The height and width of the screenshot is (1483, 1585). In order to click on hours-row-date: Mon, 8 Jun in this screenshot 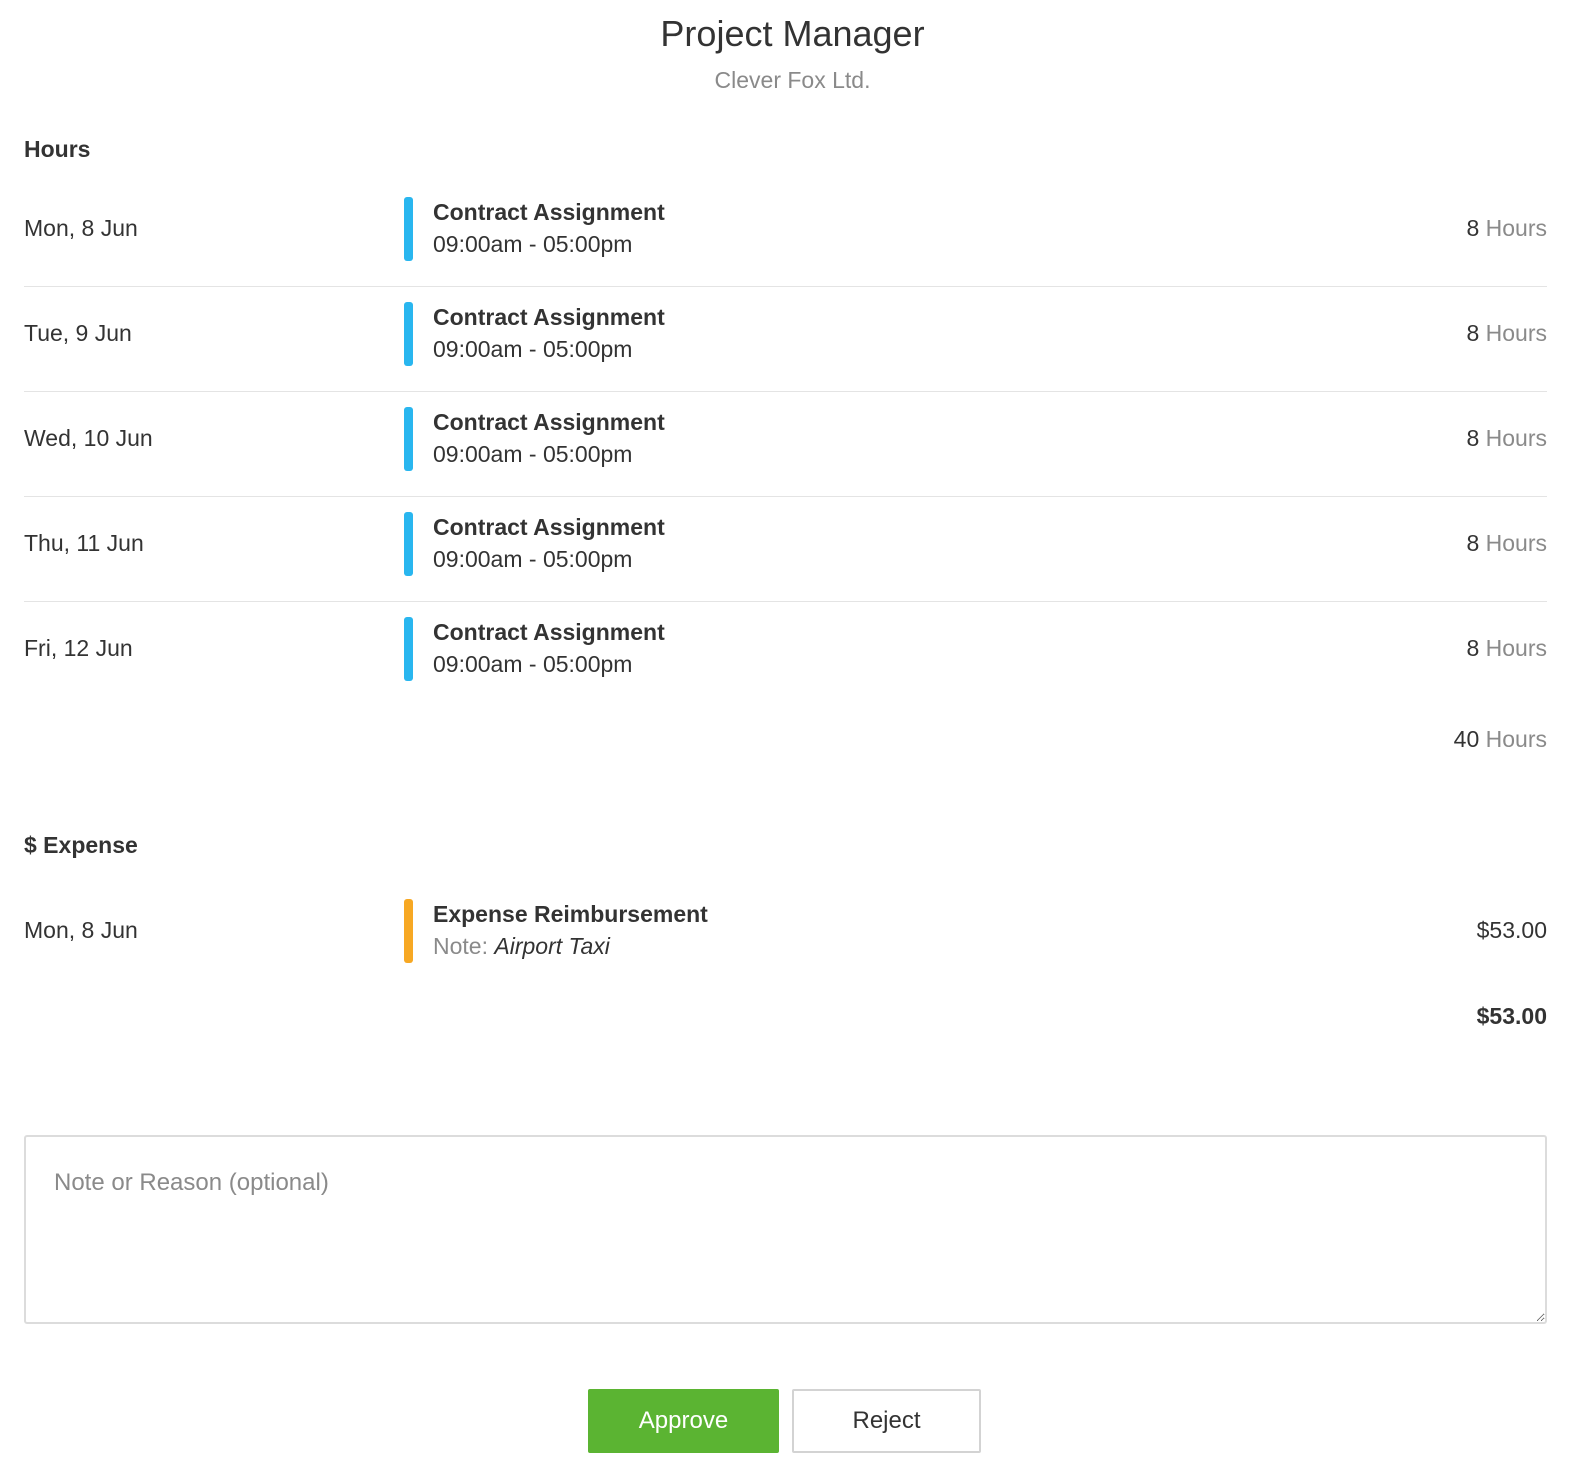, I will do `click(81, 228)`.